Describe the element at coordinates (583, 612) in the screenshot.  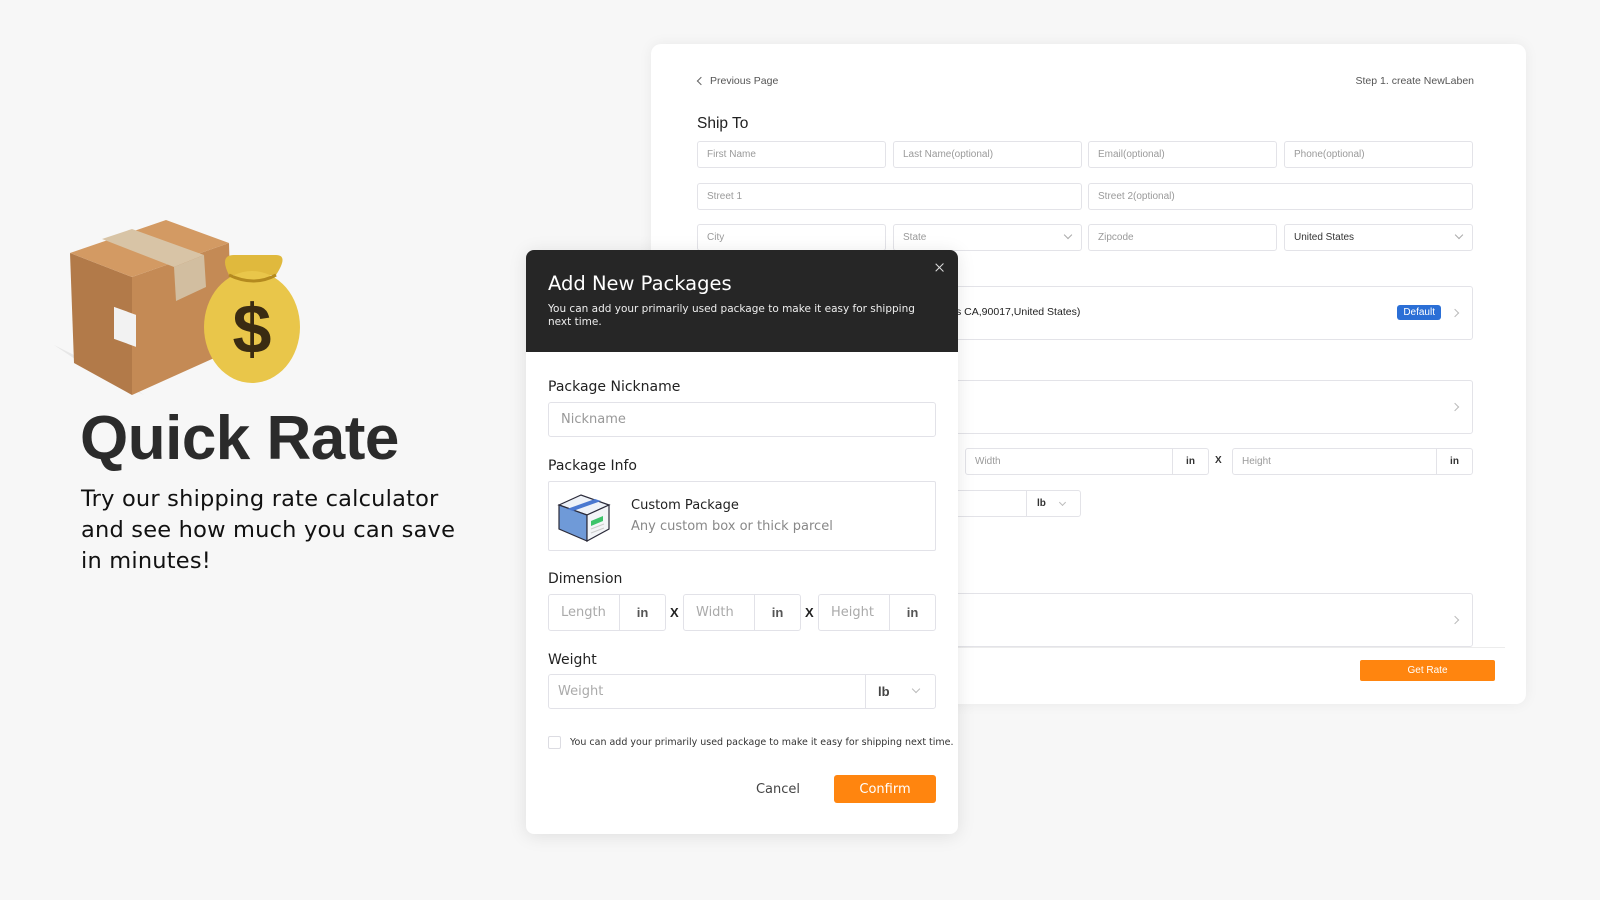
I see `length-placeholder: Length` at that location.